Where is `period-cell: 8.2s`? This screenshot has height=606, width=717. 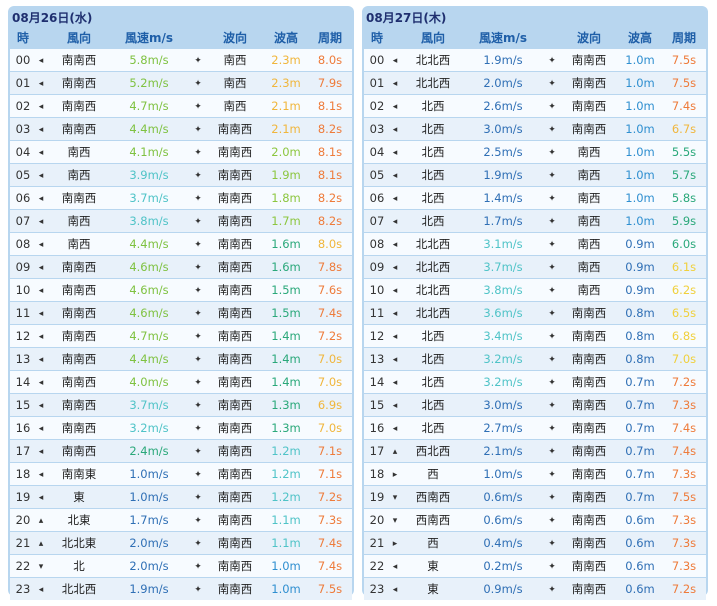 period-cell: 8.2s is located at coordinates (330, 129).